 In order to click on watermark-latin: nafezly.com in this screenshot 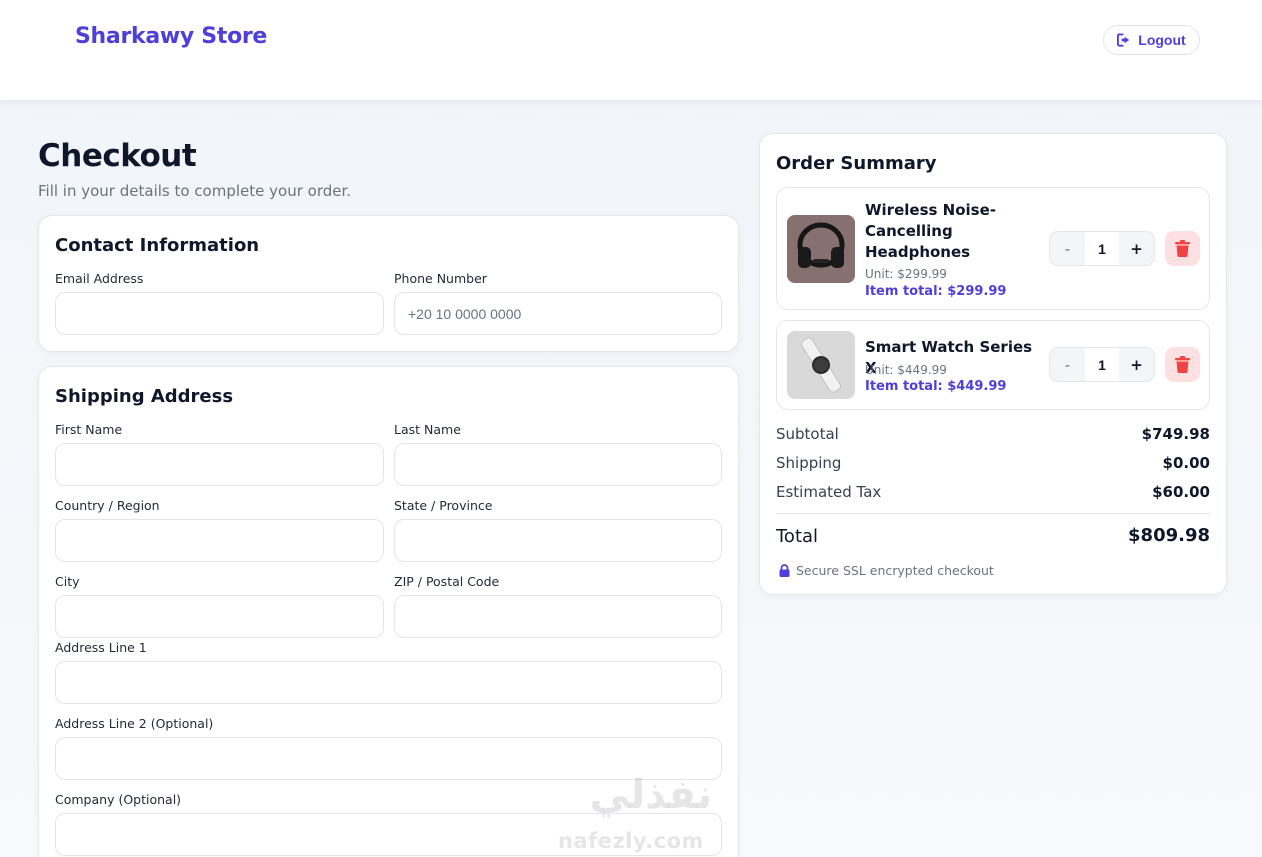, I will do `click(631, 841)`.